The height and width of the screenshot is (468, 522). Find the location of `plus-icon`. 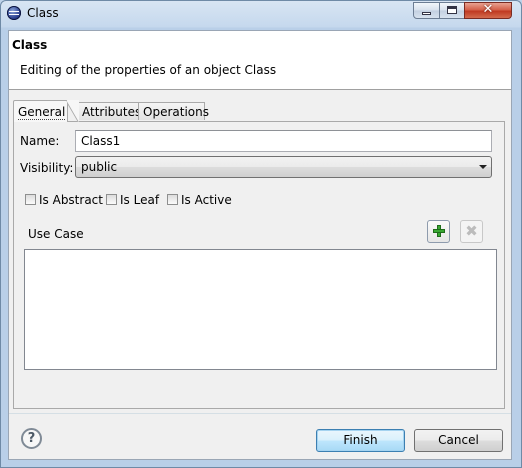

plus-icon is located at coordinates (439, 231).